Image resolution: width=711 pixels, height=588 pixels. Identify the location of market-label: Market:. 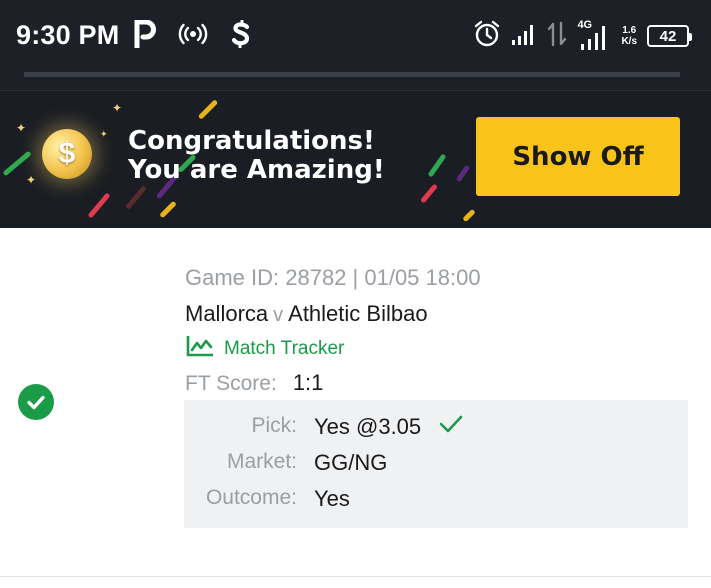
(261, 461).